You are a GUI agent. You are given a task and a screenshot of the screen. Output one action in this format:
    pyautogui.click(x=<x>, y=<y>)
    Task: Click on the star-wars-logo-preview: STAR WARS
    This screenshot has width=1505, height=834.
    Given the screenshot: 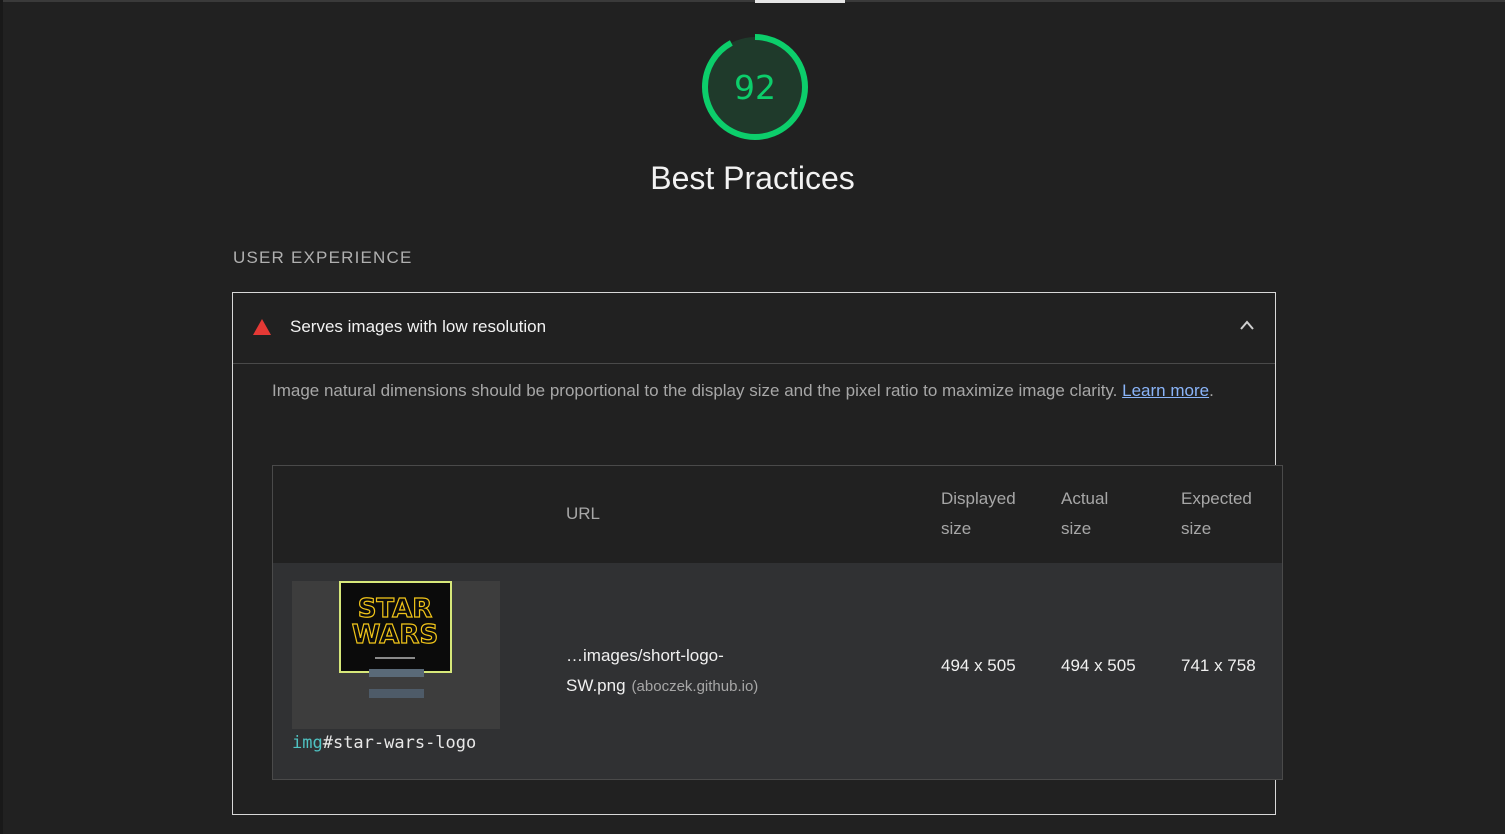 What is the action you would take?
    pyautogui.click(x=395, y=627)
    